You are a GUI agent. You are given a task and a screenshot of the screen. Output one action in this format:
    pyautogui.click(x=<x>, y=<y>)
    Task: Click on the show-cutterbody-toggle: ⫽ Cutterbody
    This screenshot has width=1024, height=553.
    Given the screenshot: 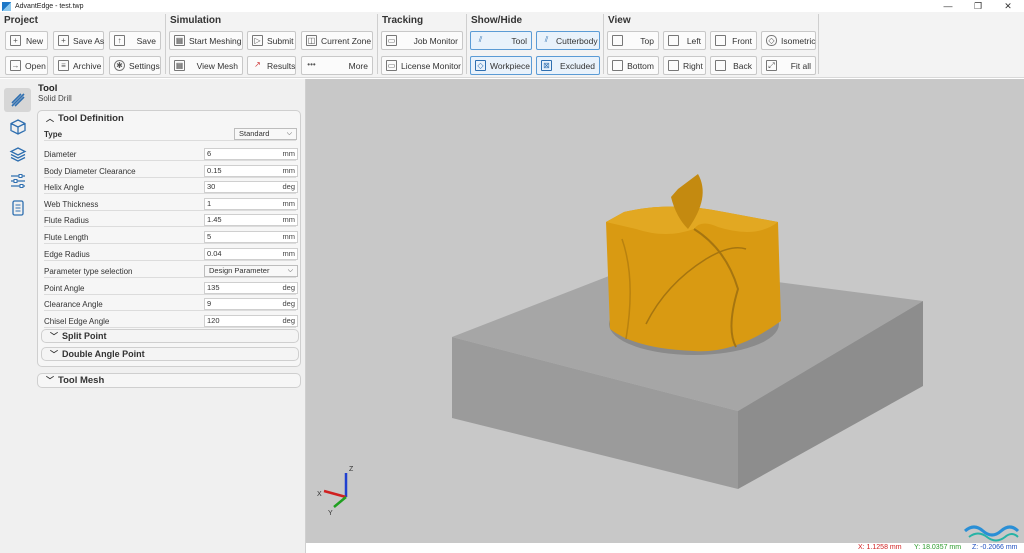 What is the action you would take?
    pyautogui.click(x=568, y=40)
    